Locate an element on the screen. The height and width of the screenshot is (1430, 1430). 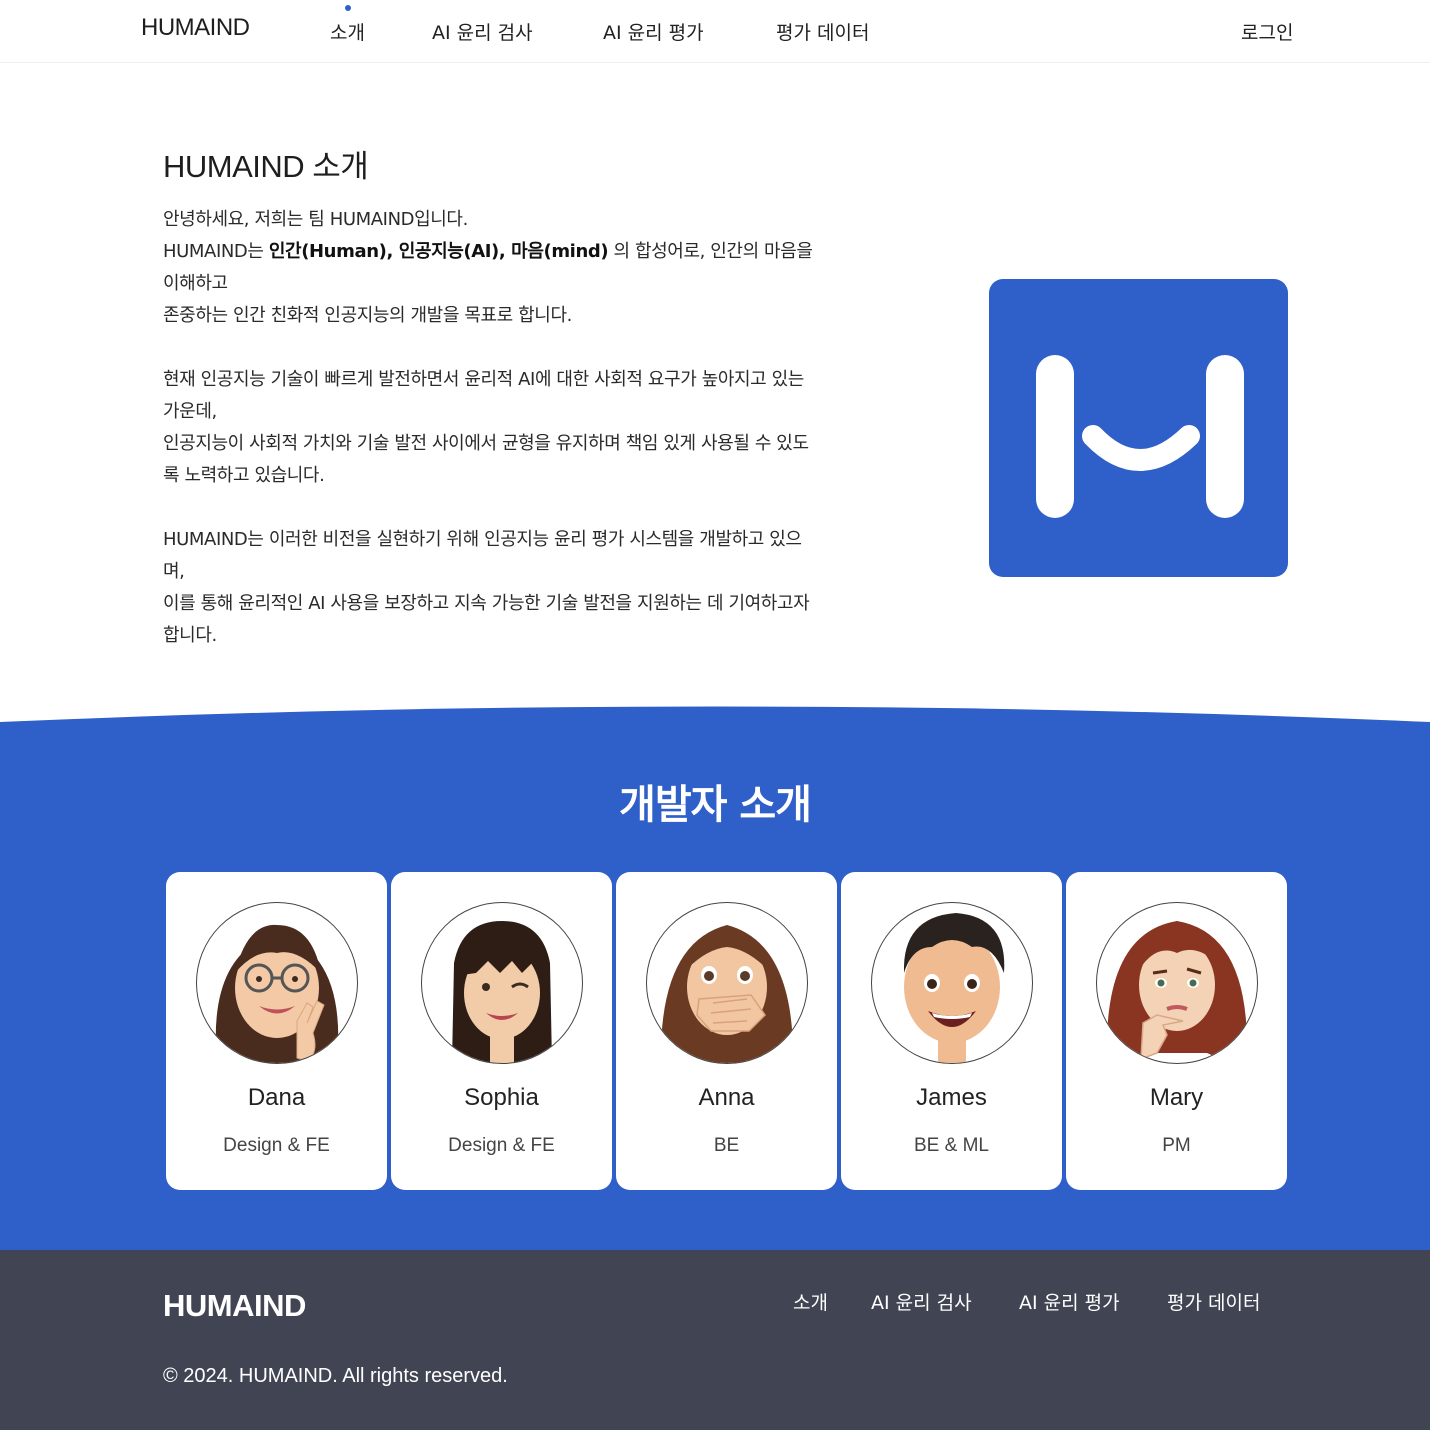
developers-title: 개발자 소개 is located at coordinates (715, 805).